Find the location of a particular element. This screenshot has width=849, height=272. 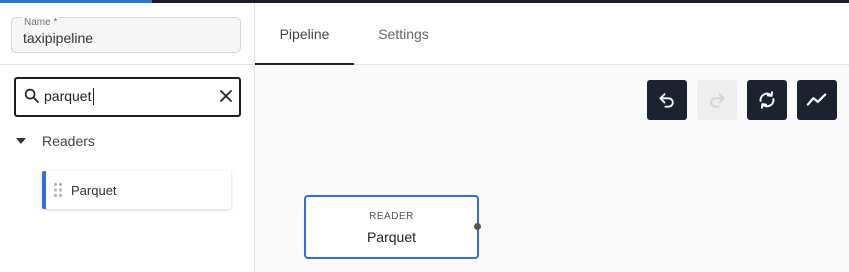

search-icon is located at coordinates (31, 95).